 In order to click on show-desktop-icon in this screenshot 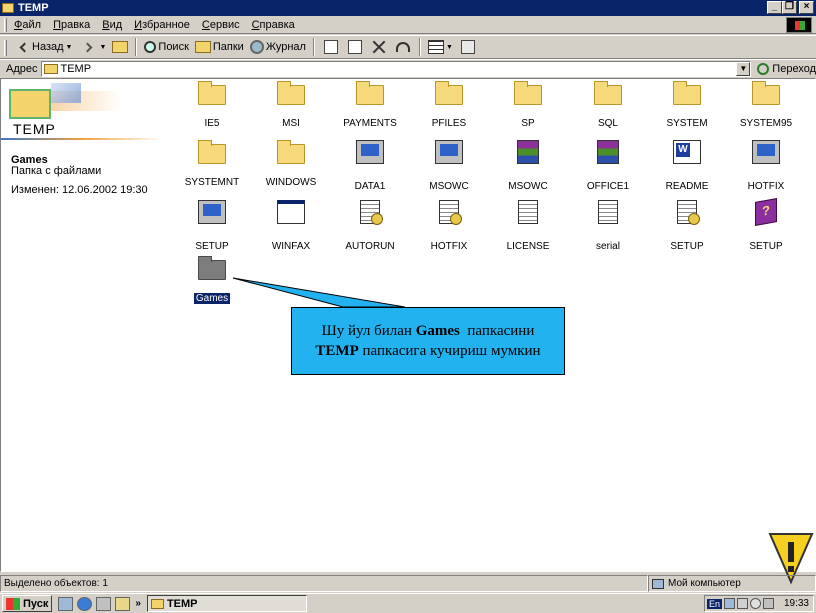, I will do `click(66, 603)`.